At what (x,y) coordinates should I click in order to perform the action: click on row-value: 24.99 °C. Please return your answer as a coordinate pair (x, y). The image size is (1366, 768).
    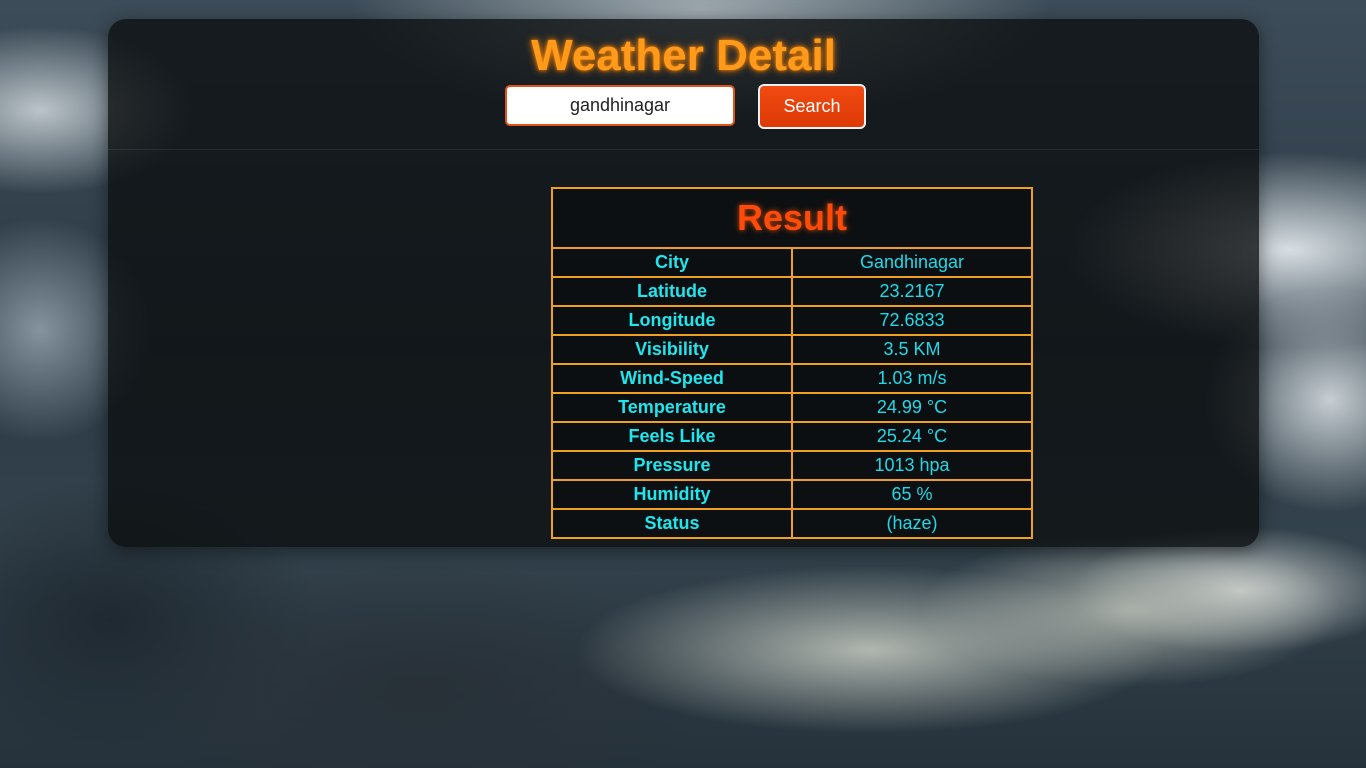
    Looking at the image, I should click on (912, 407).